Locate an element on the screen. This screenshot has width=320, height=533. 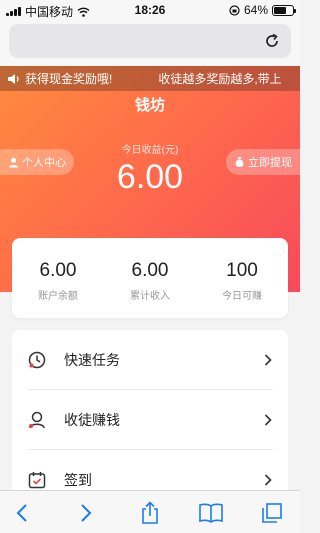
stats-card: 6.00 账户余额 6.00 累计收入 100 今日可赚 is located at coordinates (150, 278).